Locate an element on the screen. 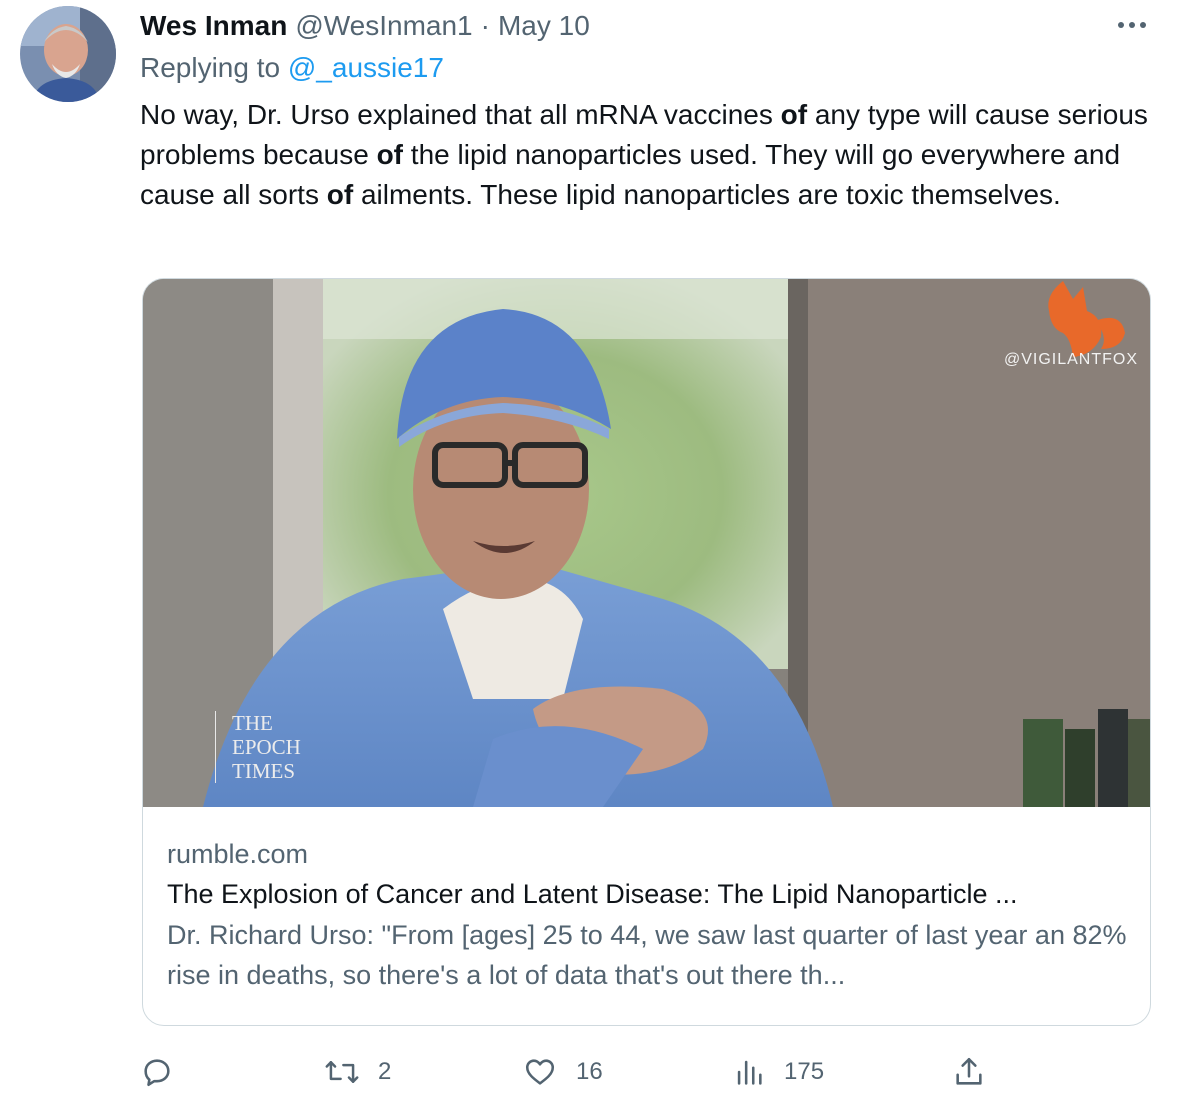 This screenshot has height=1109, width=1187. like-button: 16 is located at coordinates (562, 1072).